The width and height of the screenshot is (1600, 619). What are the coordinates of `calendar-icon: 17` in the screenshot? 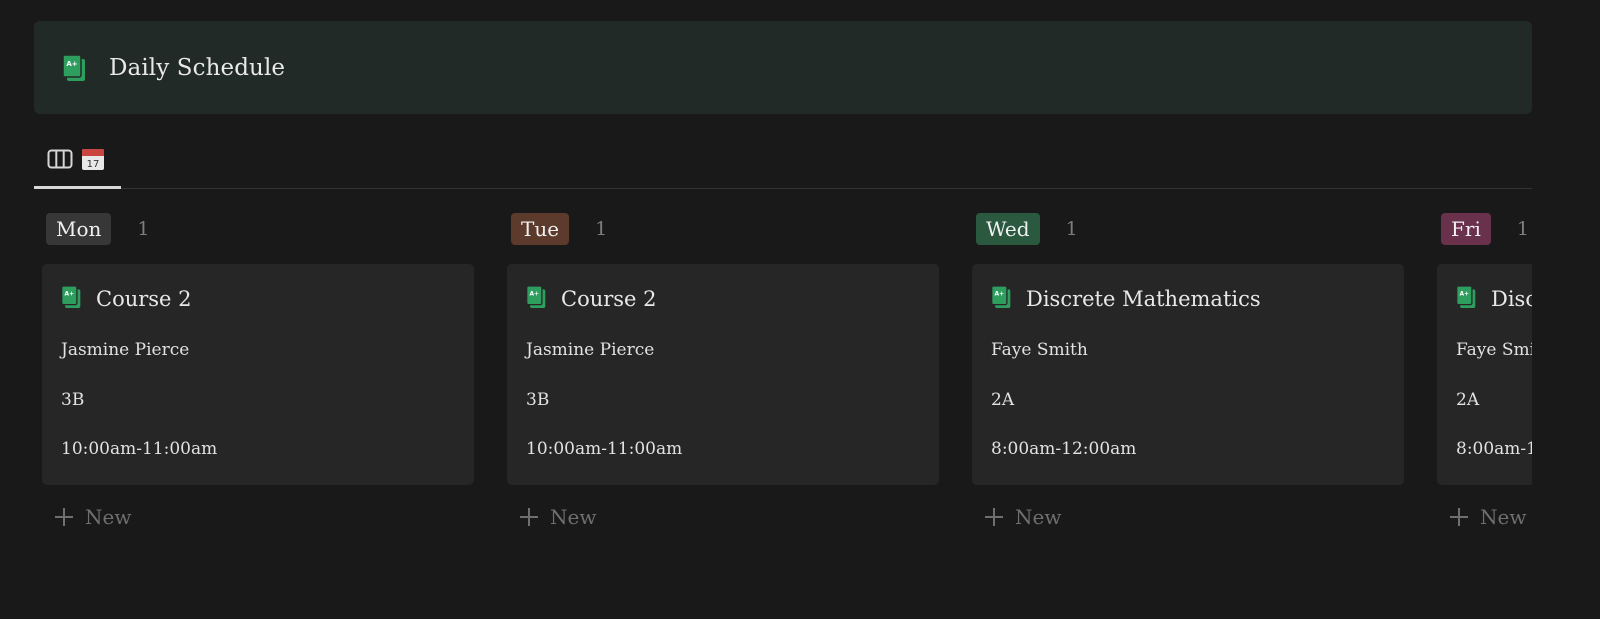 It's located at (93, 161).